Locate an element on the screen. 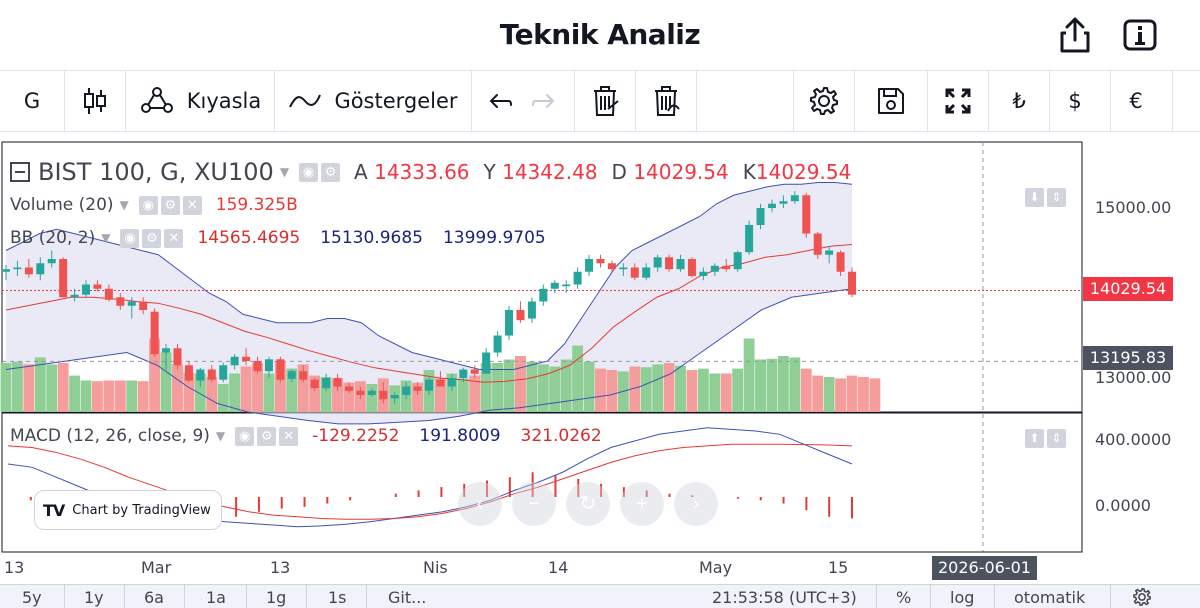 The height and width of the screenshot is (608, 1200). bb-lower-value: 13999.9705 is located at coordinates (494, 238).